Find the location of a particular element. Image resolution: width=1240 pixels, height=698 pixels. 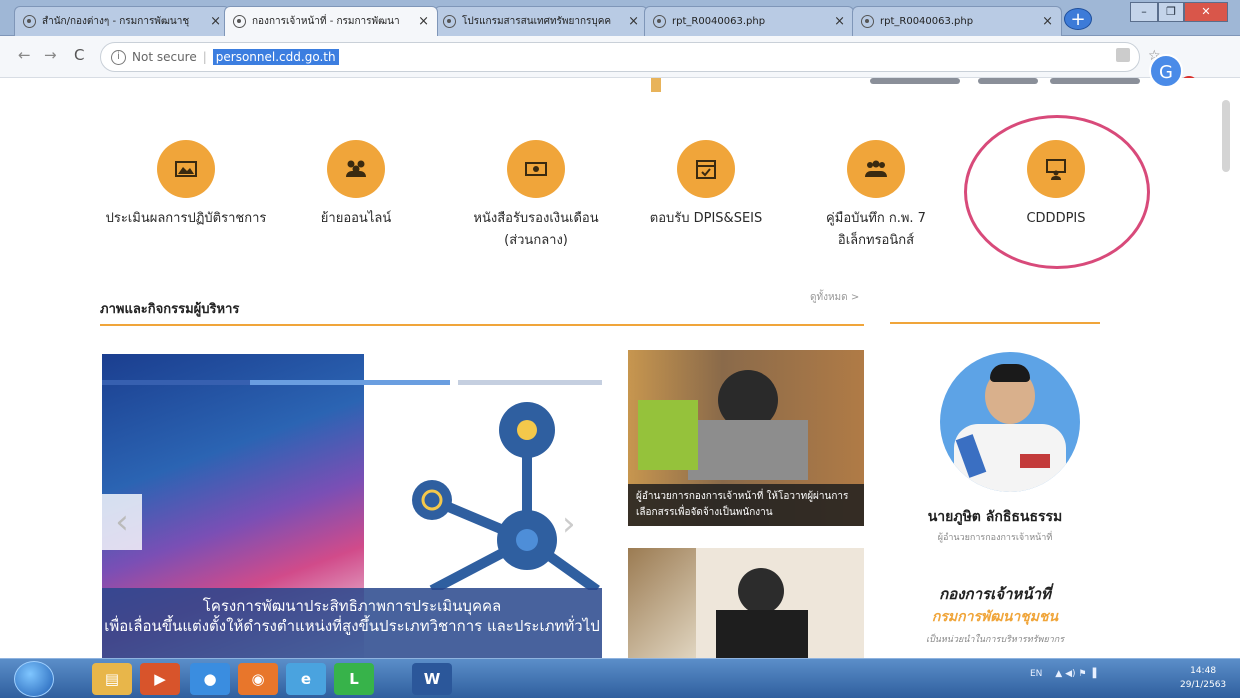

quicklink-dpis-seis: ตอบรับ DPIS&SEIS is located at coordinates (706, 185).